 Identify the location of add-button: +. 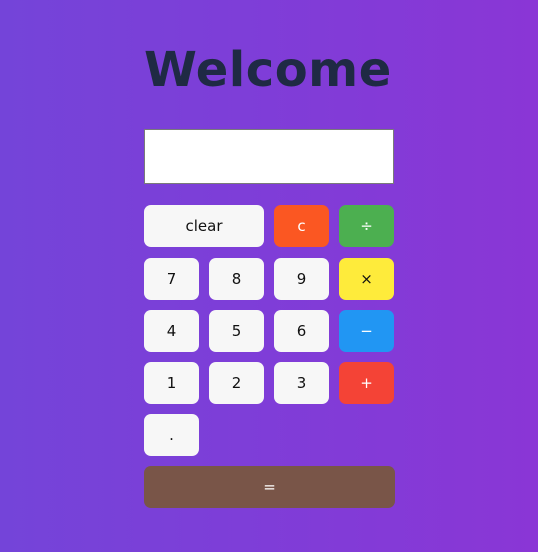
(366, 383).